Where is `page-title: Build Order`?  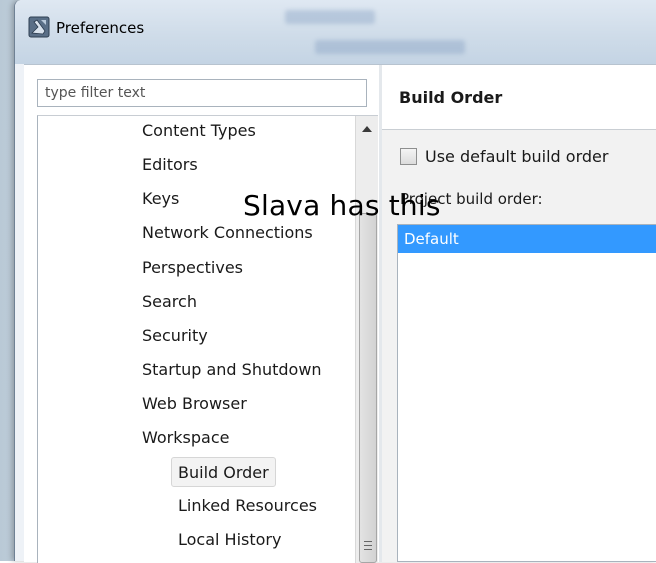
page-title: Build Order is located at coordinates (451, 97).